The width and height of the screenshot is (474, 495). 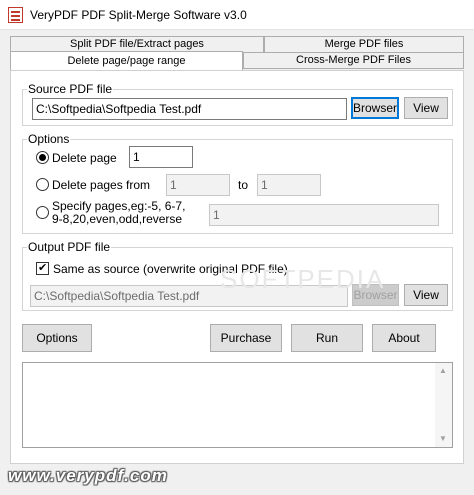 What do you see at coordinates (443, 439) in the screenshot?
I see `scroll-down-arrow-icon: ▼` at bounding box center [443, 439].